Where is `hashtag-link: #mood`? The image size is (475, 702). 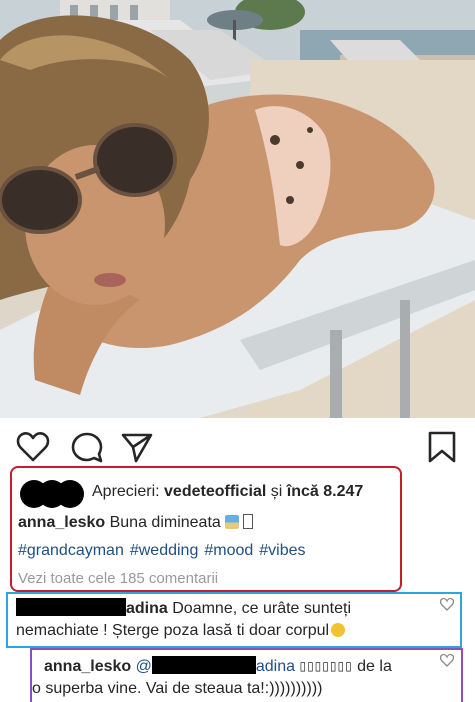 hashtag-link: #mood is located at coordinates (228, 550).